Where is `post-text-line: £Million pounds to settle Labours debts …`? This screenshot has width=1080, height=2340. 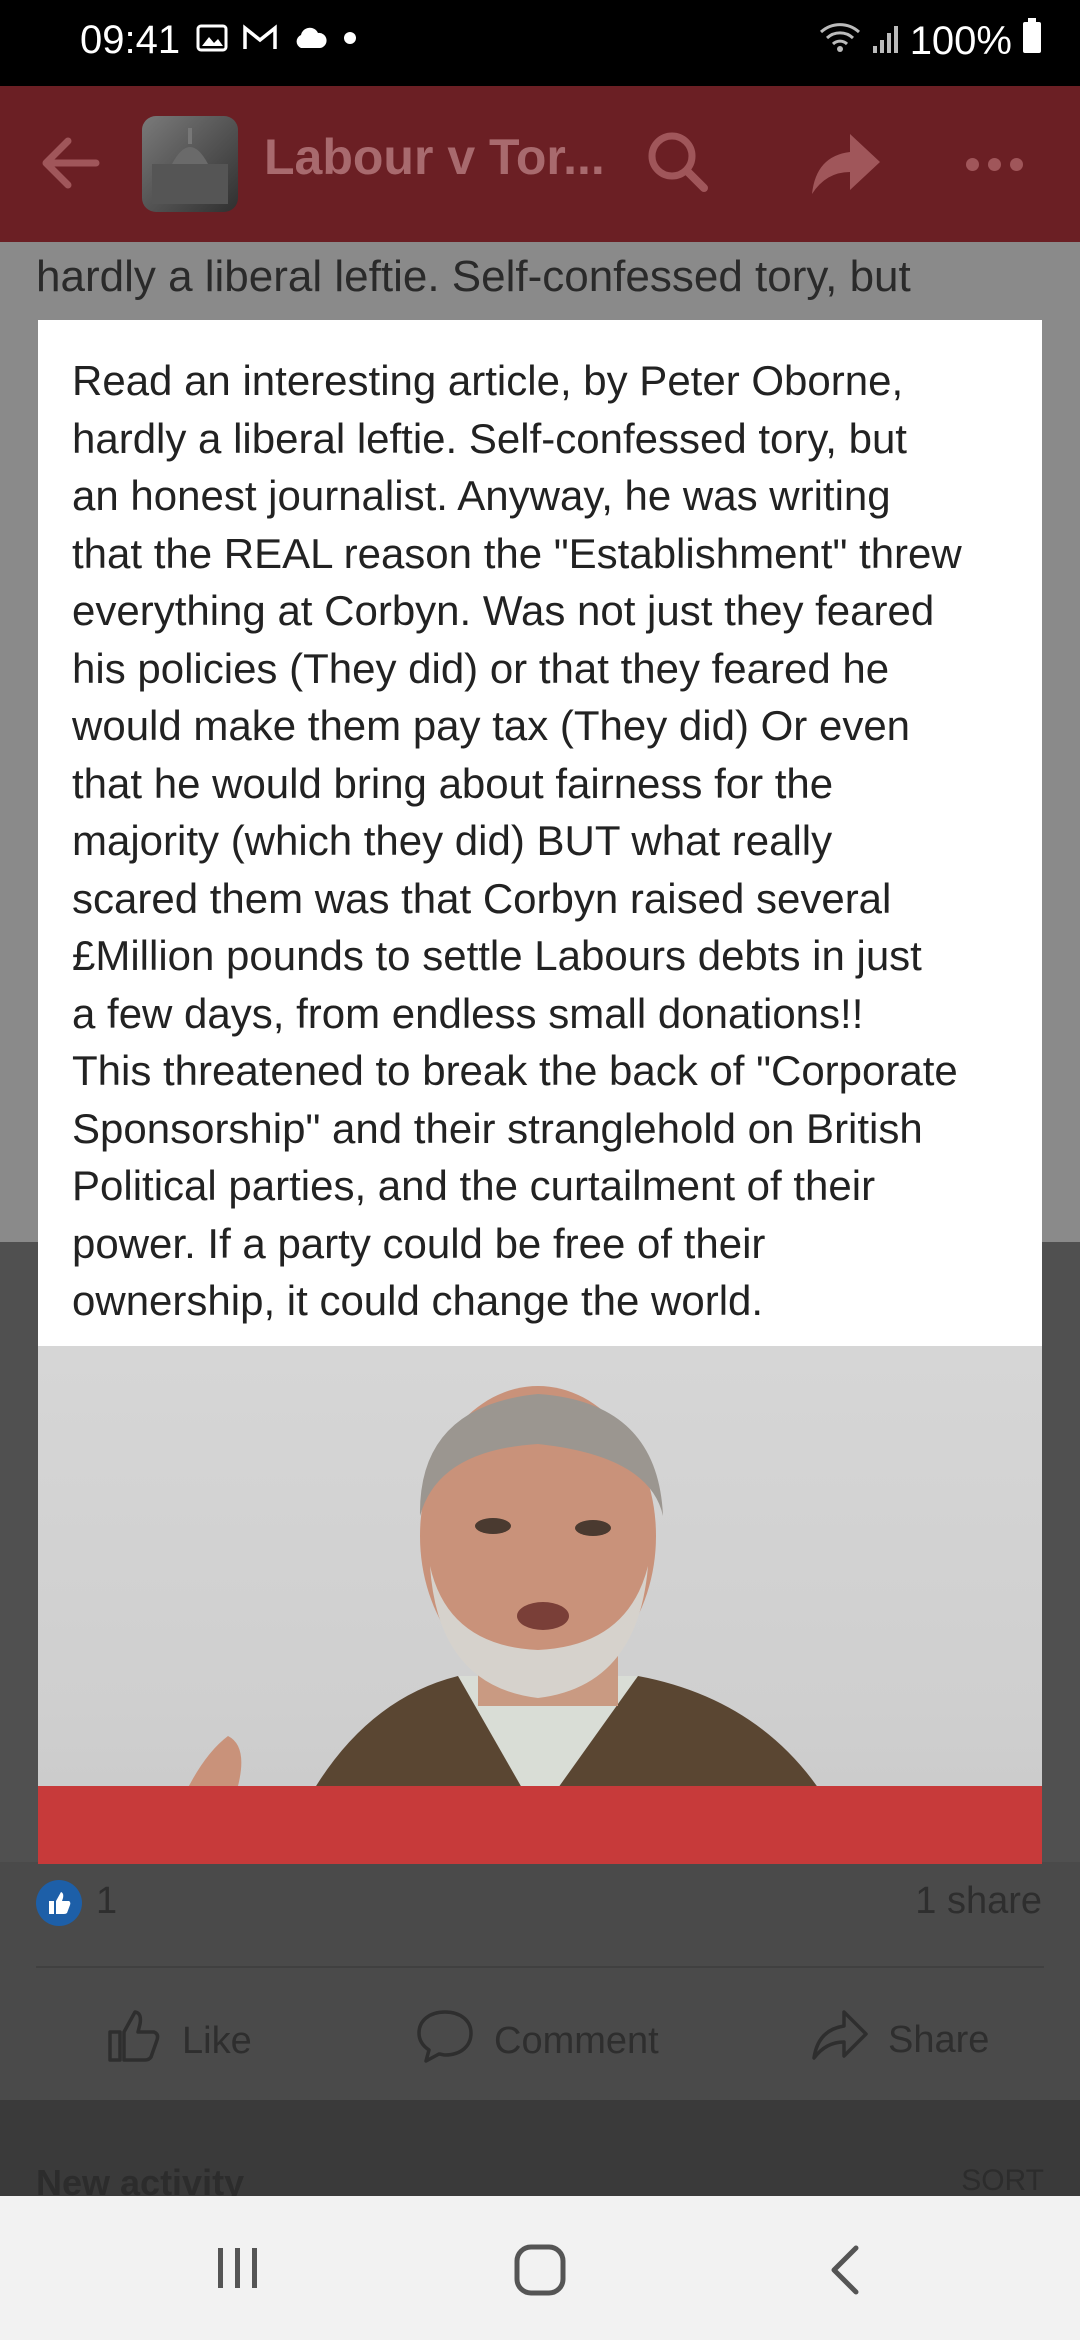
post-text-line: £Million pounds to settle Labours debts … is located at coordinates (497, 955).